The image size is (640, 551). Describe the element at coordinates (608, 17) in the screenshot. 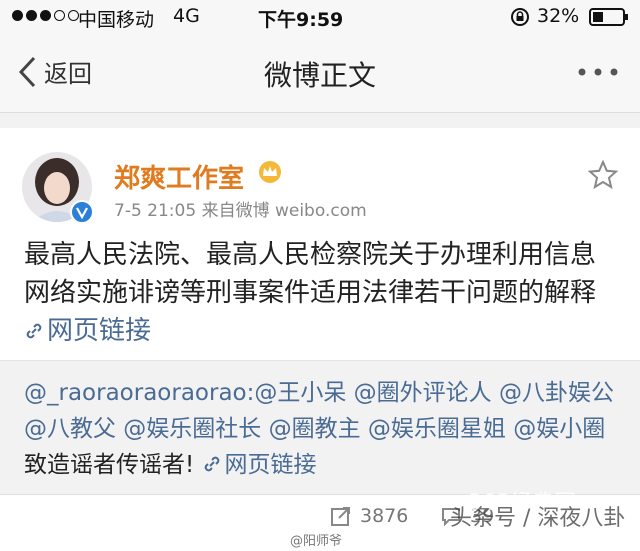

I see `battery-icon` at that location.